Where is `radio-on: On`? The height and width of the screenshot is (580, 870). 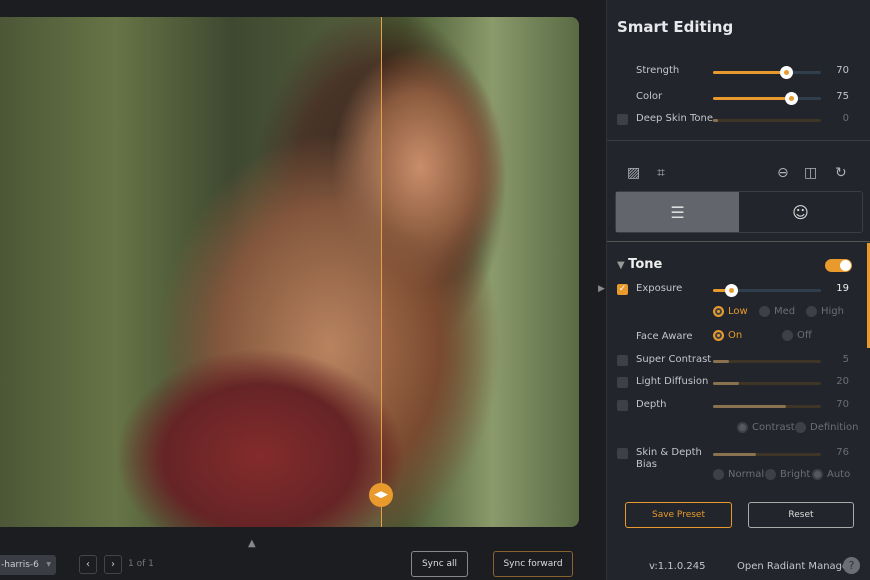
radio-on: On is located at coordinates (727, 335).